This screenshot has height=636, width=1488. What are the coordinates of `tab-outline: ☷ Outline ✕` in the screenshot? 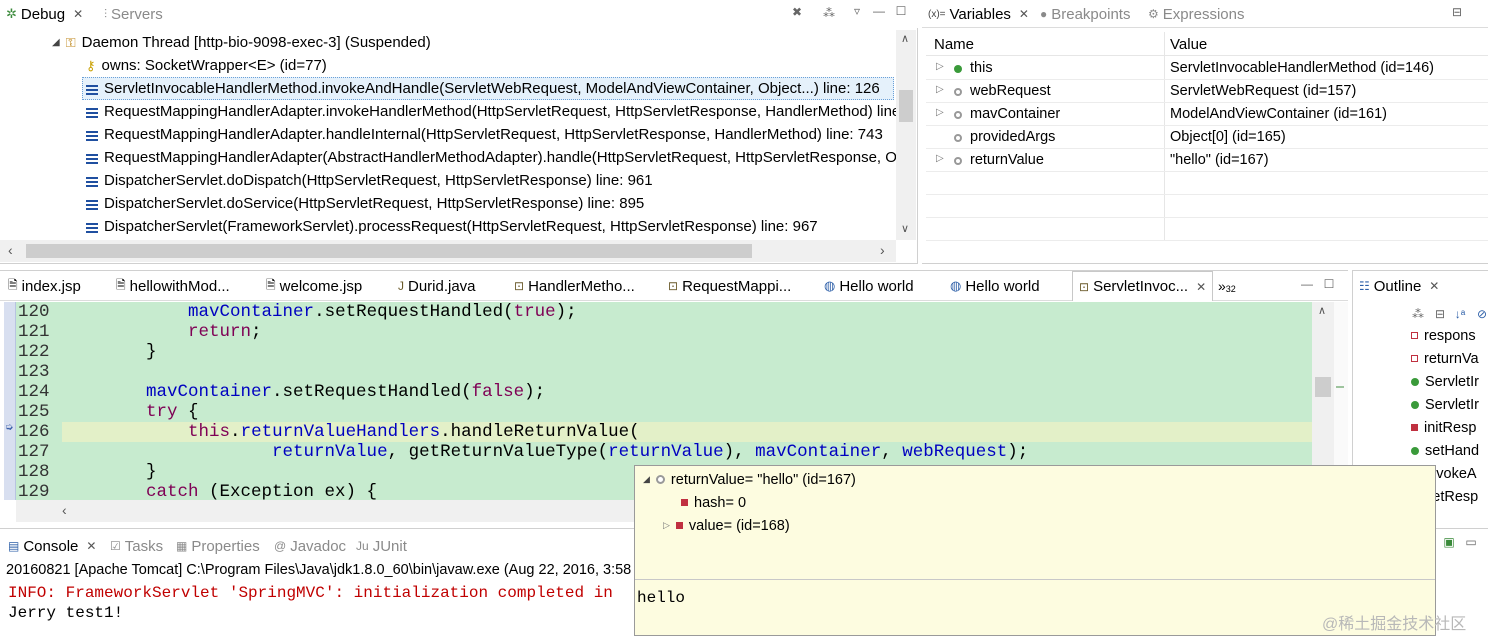 It's located at (1399, 286).